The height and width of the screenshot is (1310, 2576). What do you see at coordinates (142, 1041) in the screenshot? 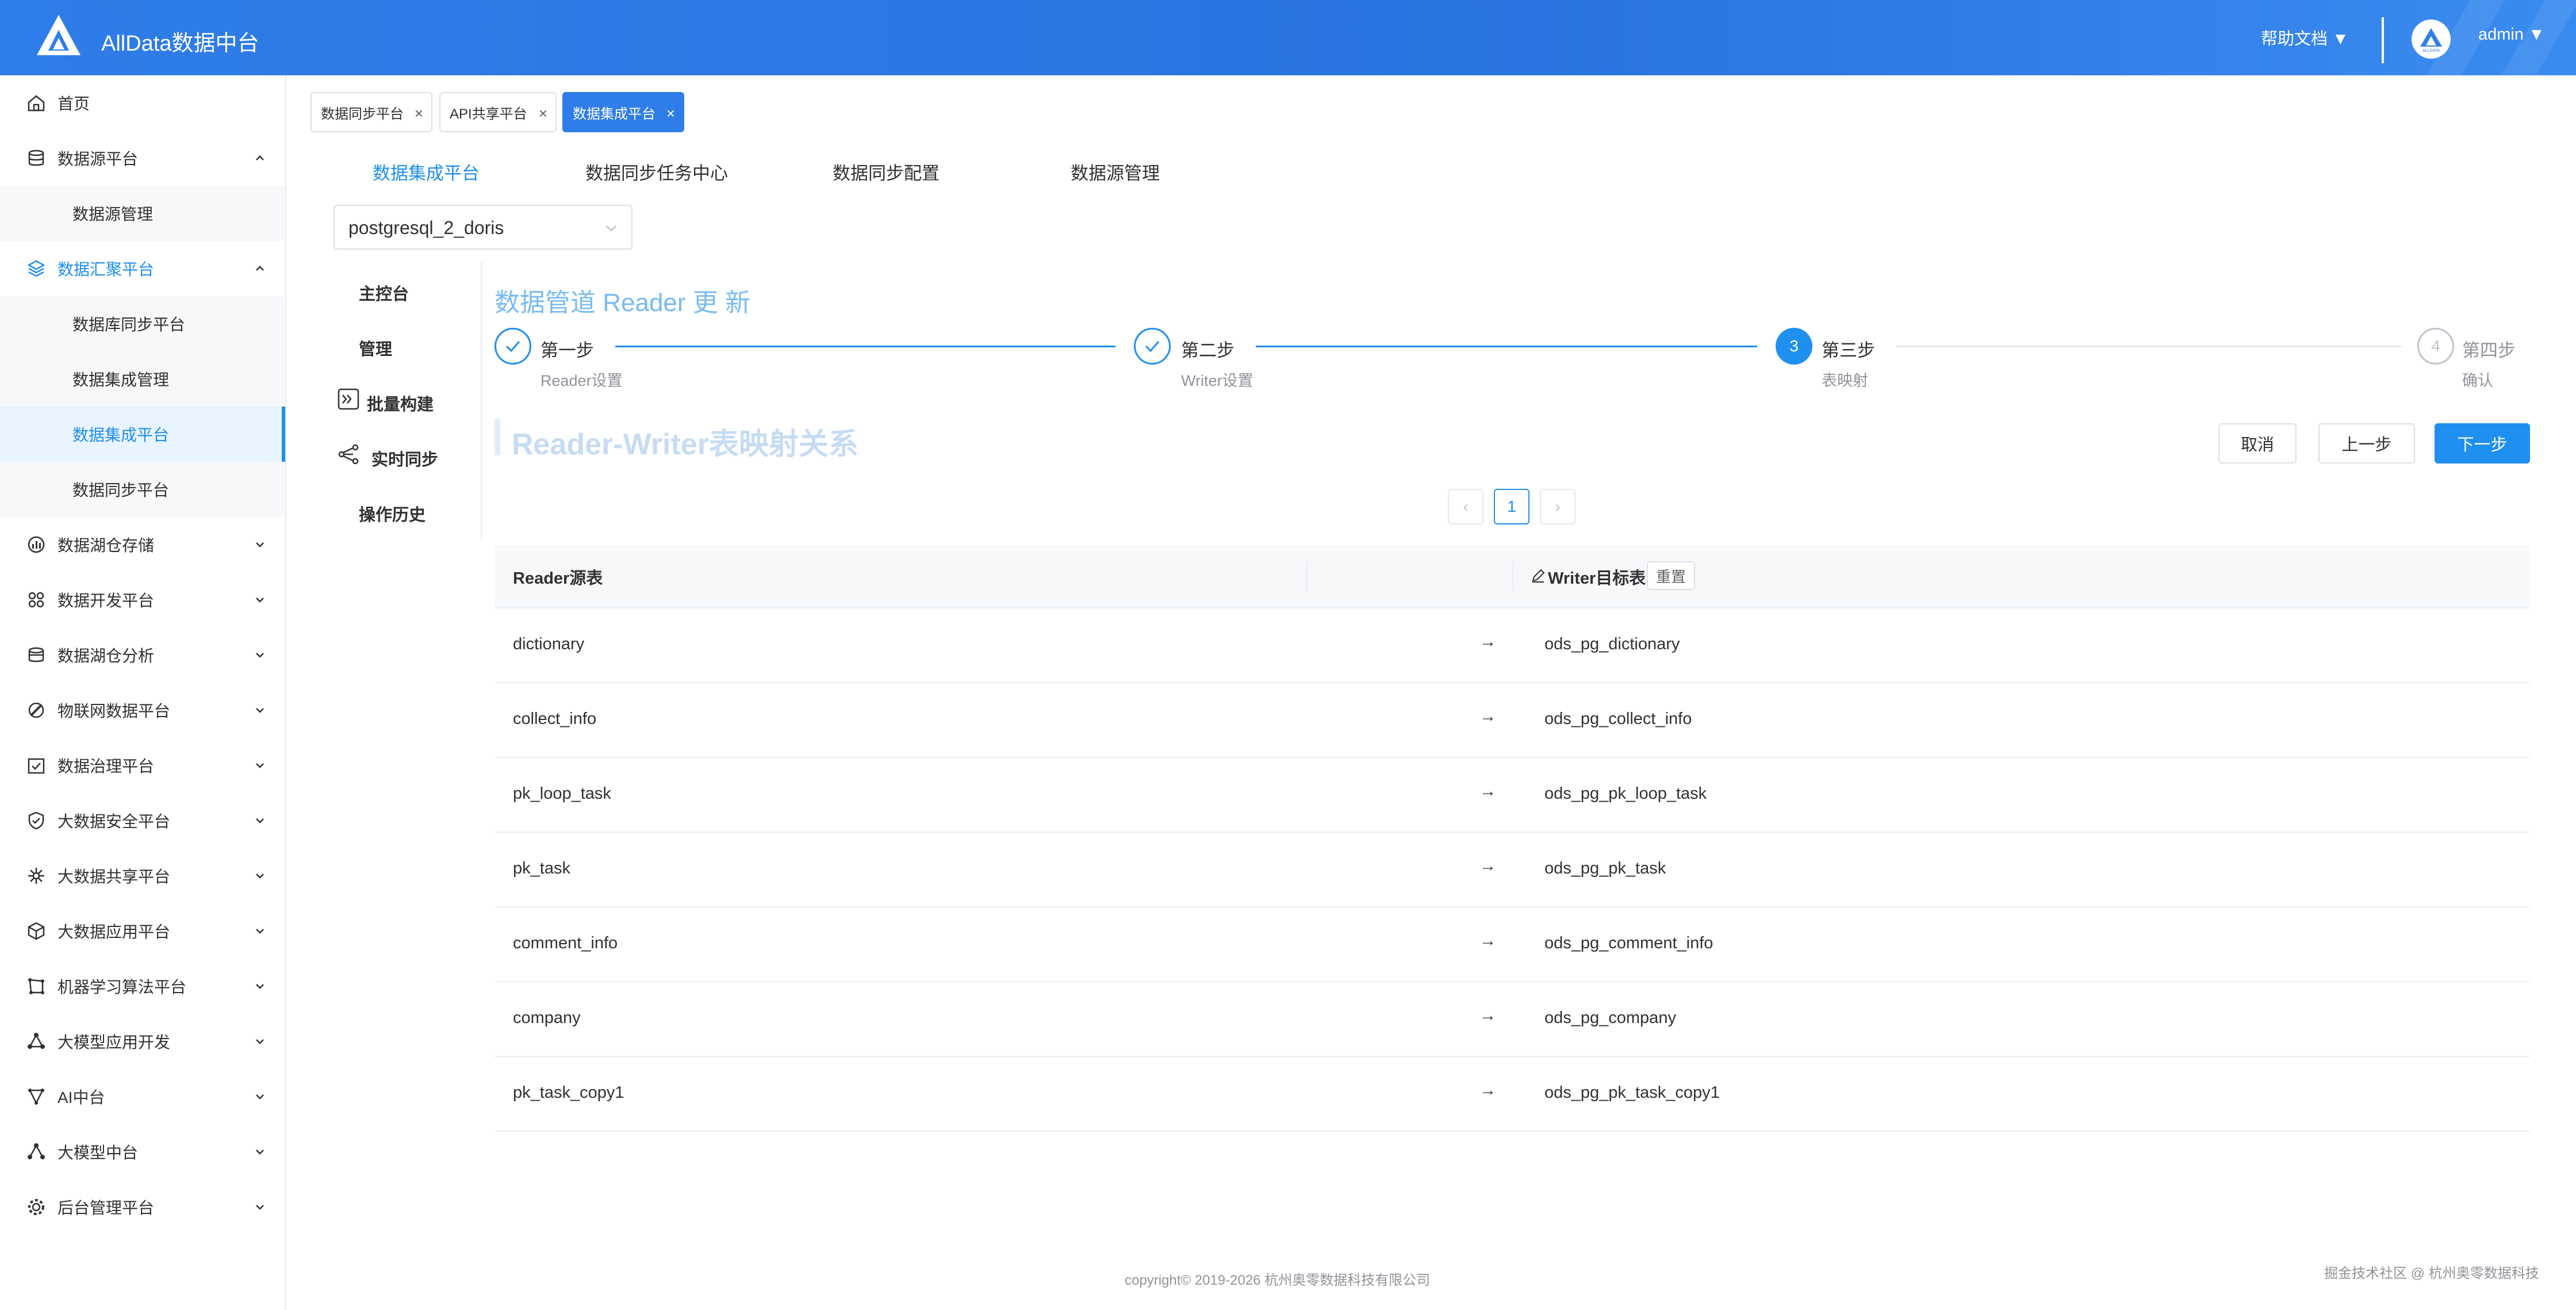
I see `sidebar-item-llm-app-dev: 大模型应用开发` at bounding box center [142, 1041].